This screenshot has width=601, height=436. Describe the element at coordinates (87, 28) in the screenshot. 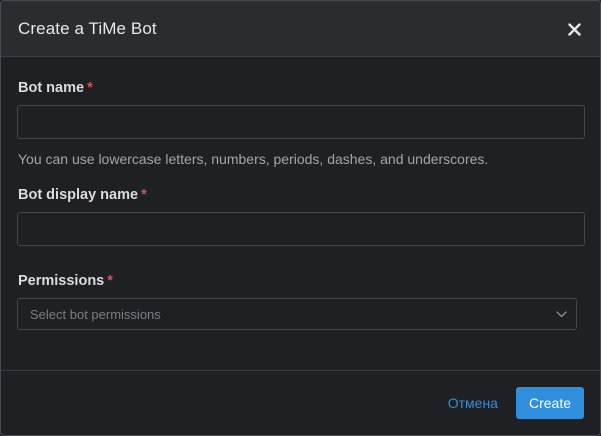

I see `dialog-title: Create a TiMe Bot` at that location.